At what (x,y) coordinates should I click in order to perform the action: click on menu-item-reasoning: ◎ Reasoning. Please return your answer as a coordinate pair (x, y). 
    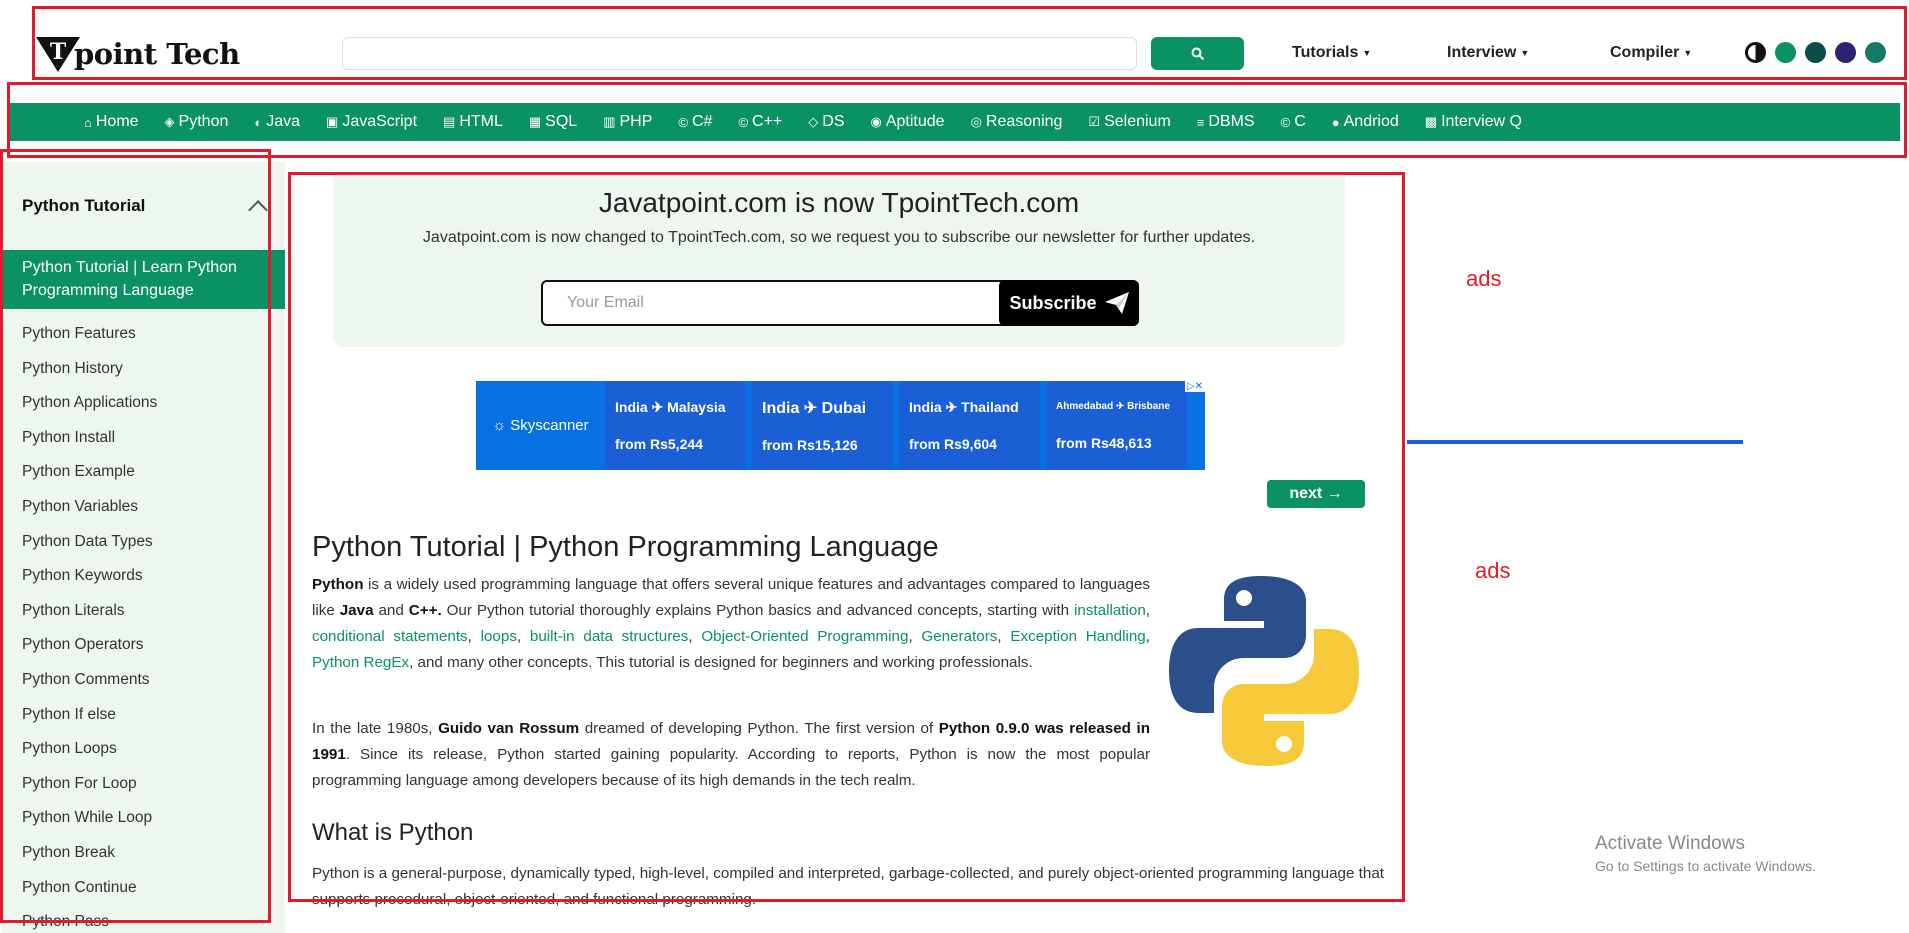
    Looking at the image, I should click on (1017, 122).